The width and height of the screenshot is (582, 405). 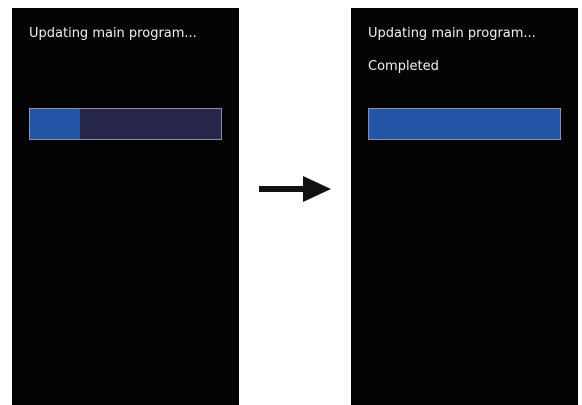 What do you see at coordinates (403, 66) in the screenshot?
I see `completed-text: Completed` at bounding box center [403, 66].